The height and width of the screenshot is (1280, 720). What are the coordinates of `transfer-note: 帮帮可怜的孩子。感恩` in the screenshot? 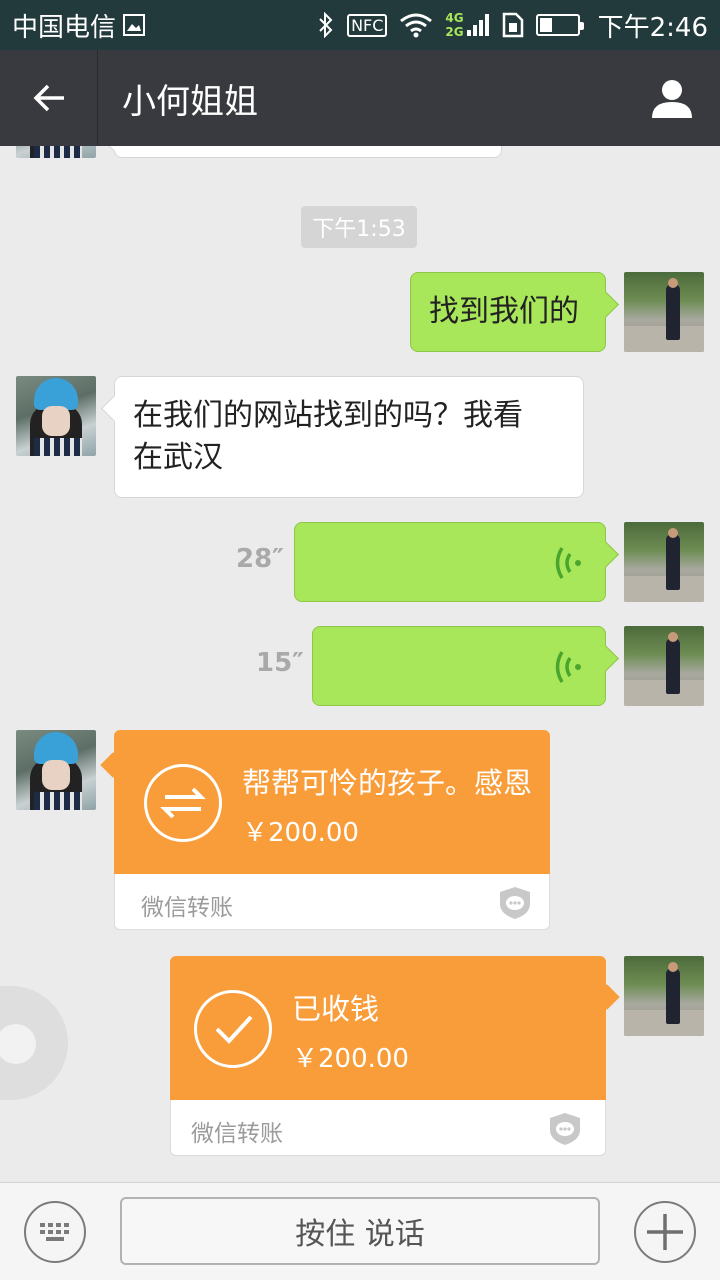 It's located at (387, 783).